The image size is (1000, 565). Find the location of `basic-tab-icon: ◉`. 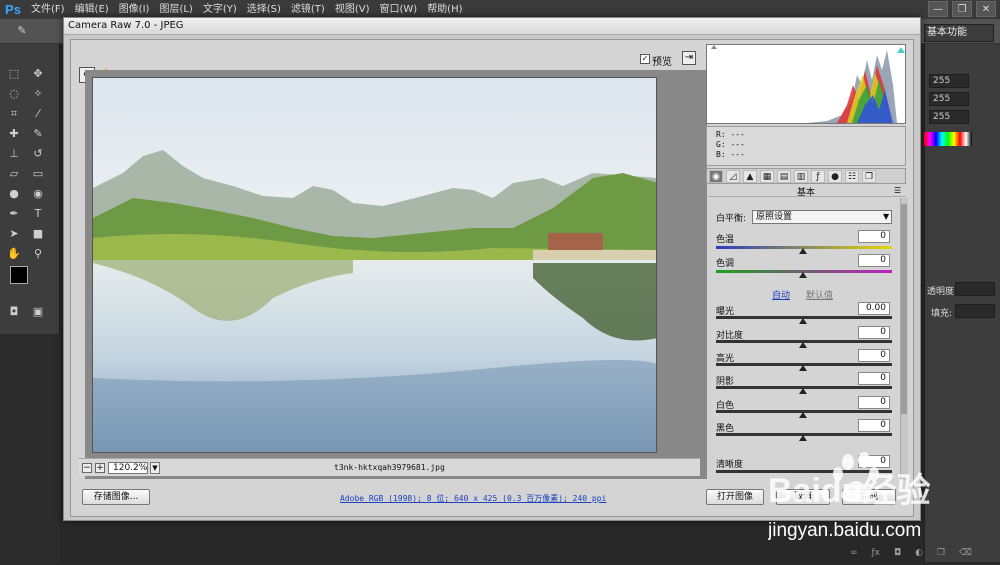

basic-tab-icon: ◉ is located at coordinates (716, 176).